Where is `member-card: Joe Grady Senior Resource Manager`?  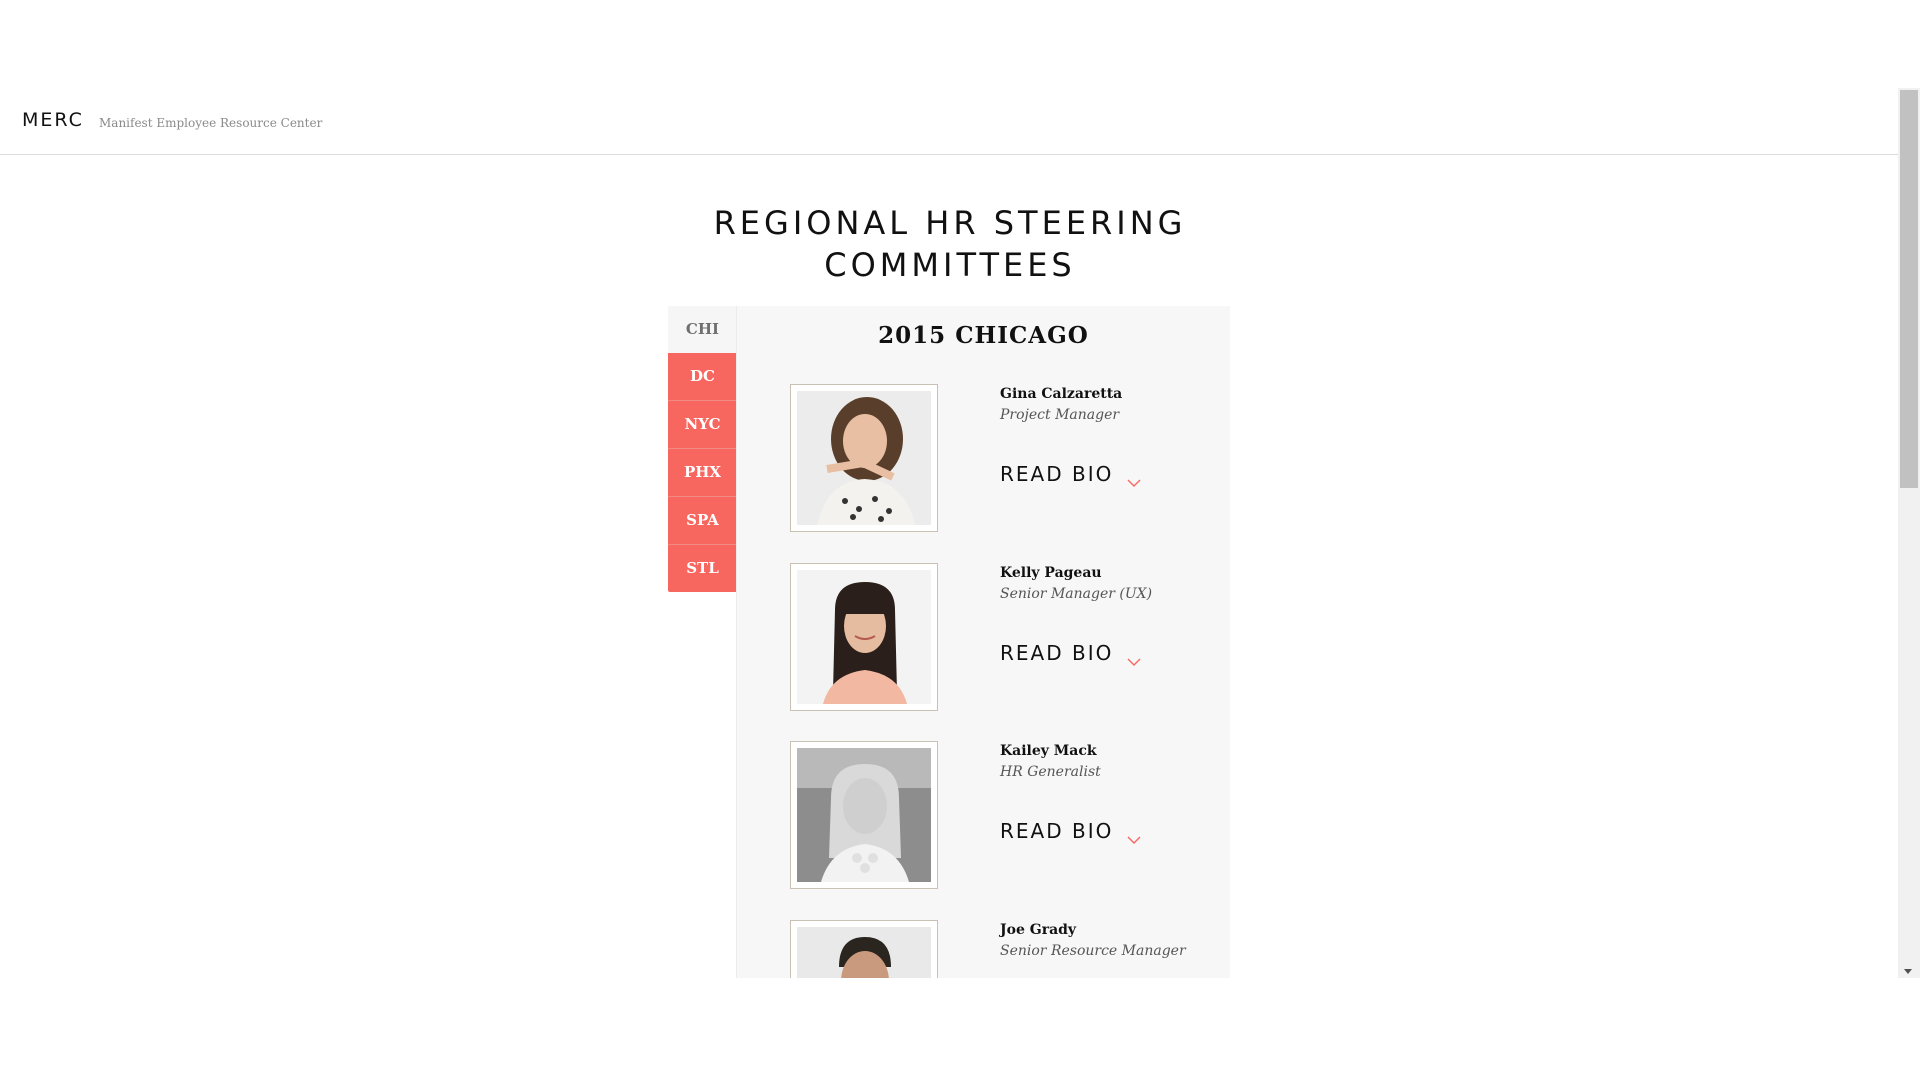
member-card: Joe Grady Senior Resource Manager is located at coordinates (1010, 949).